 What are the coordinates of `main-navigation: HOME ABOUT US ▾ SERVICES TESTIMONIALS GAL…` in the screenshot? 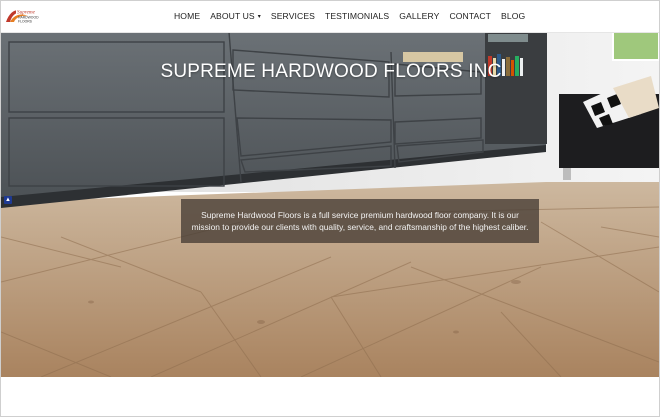 It's located at (349, 16).